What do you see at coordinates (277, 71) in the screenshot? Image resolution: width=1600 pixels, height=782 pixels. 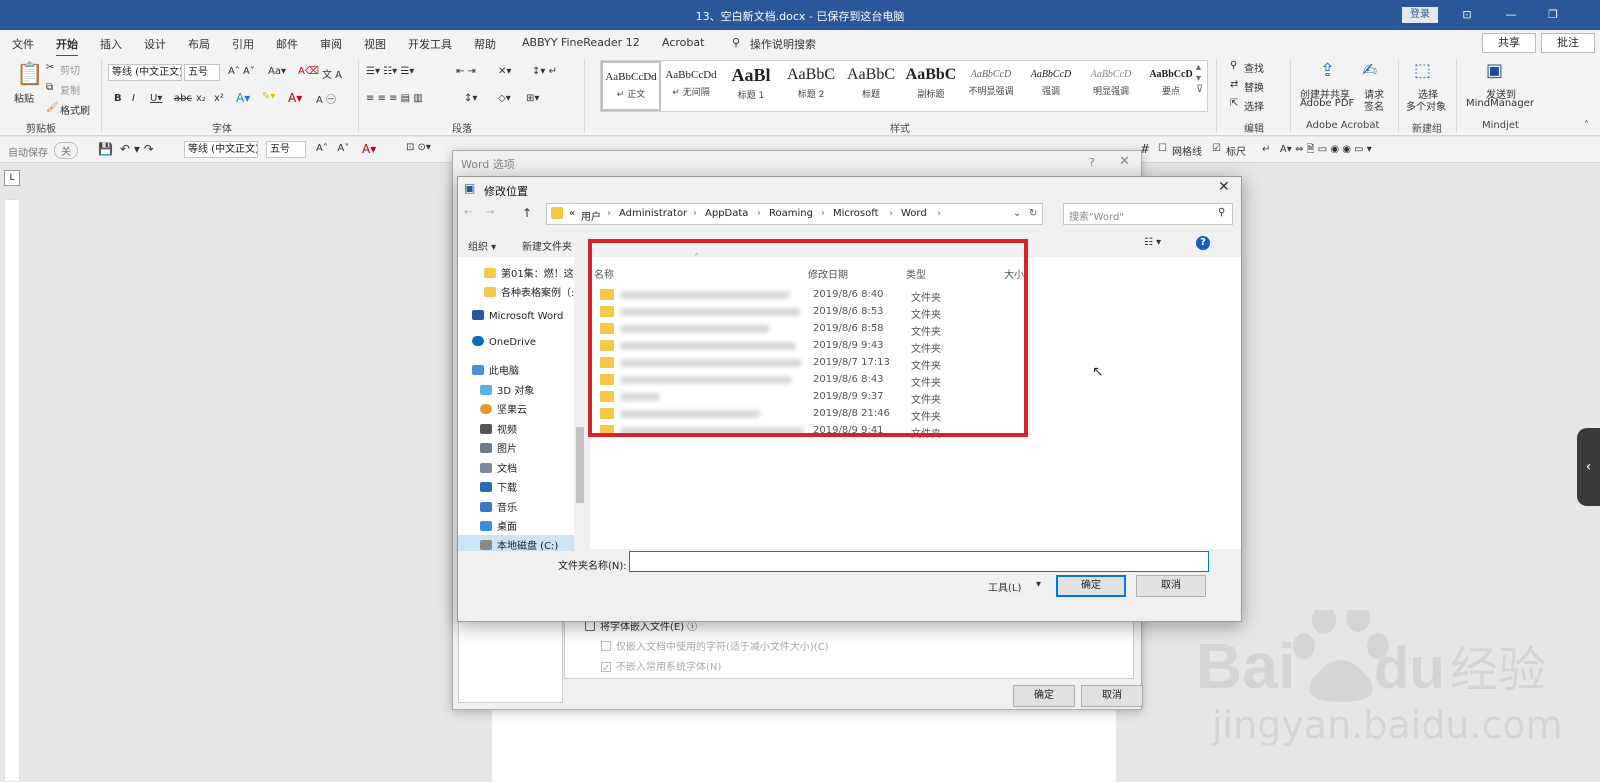 I see `change-case-icon: Aa▾` at bounding box center [277, 71].